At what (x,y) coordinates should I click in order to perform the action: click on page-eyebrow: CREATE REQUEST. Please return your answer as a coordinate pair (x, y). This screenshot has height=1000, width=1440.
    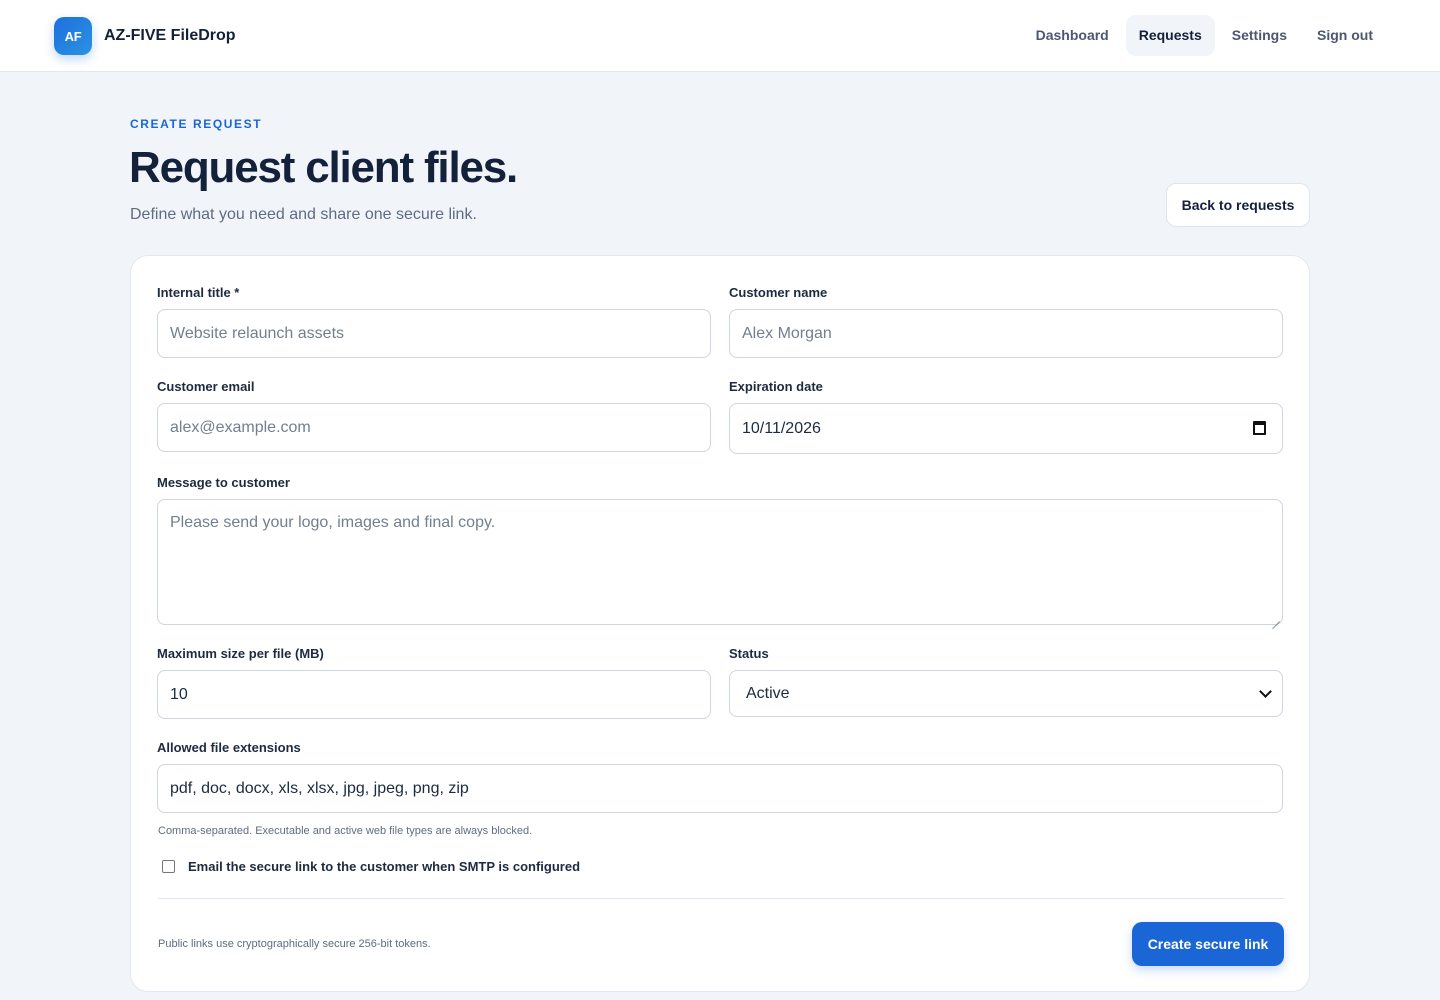
    Looking at the image, I should click on (196, 124).